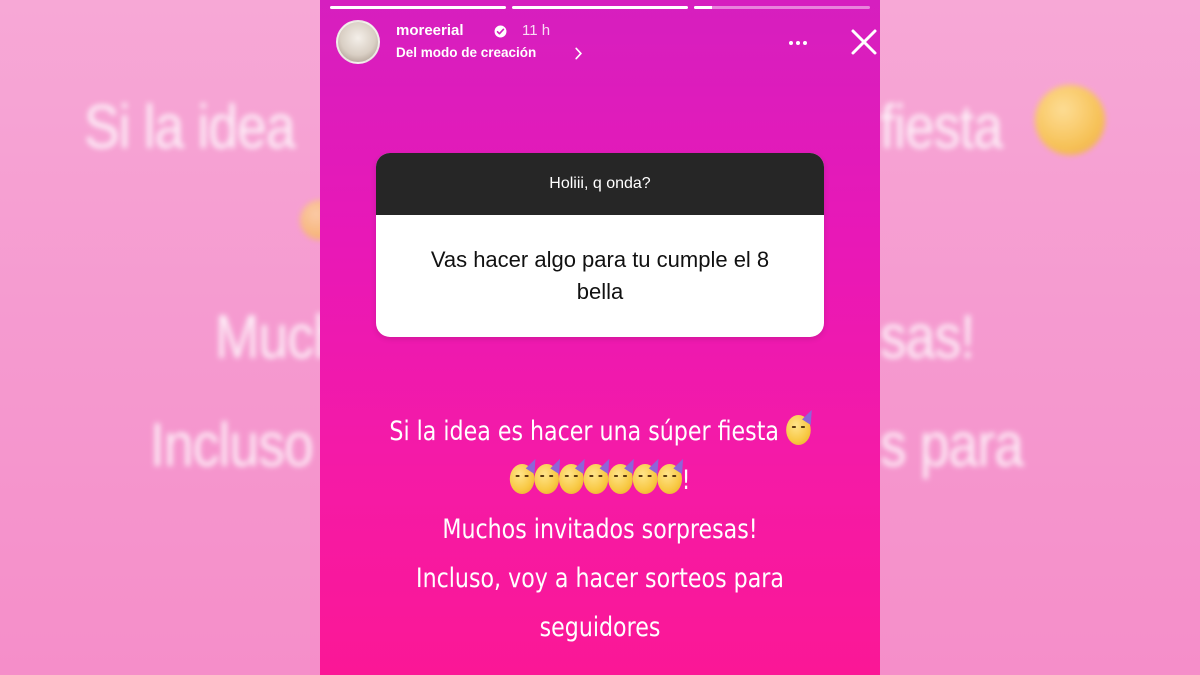 This screenshot has width=1200, height=675. Describe the element at coordinates (863, 42) in the screenshot. I see `close-icon` at that location.